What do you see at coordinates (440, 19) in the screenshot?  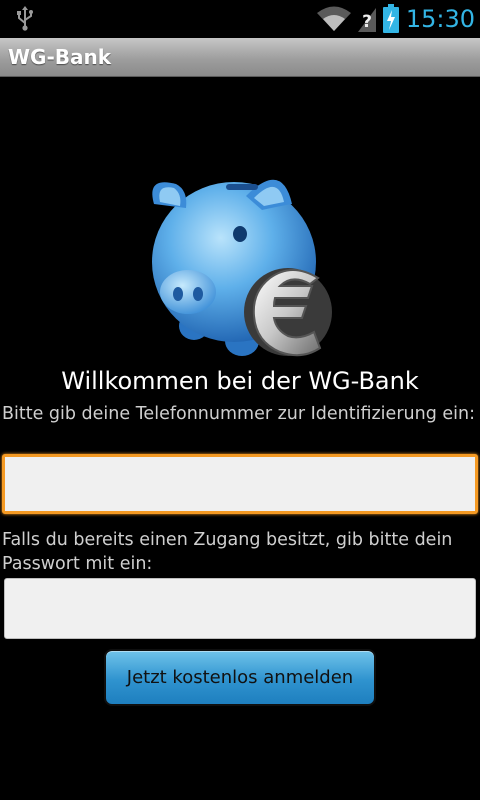 I see `status-clock: 15:30` at bounding box center [440, 19].